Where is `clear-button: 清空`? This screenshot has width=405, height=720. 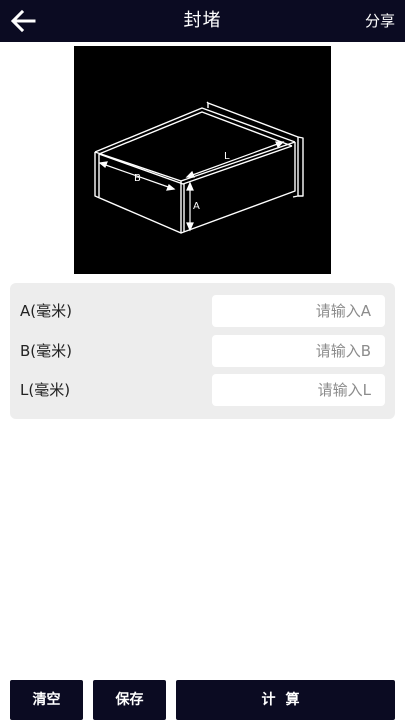 clear-button: 清空 is located at coordinates (46, 700).